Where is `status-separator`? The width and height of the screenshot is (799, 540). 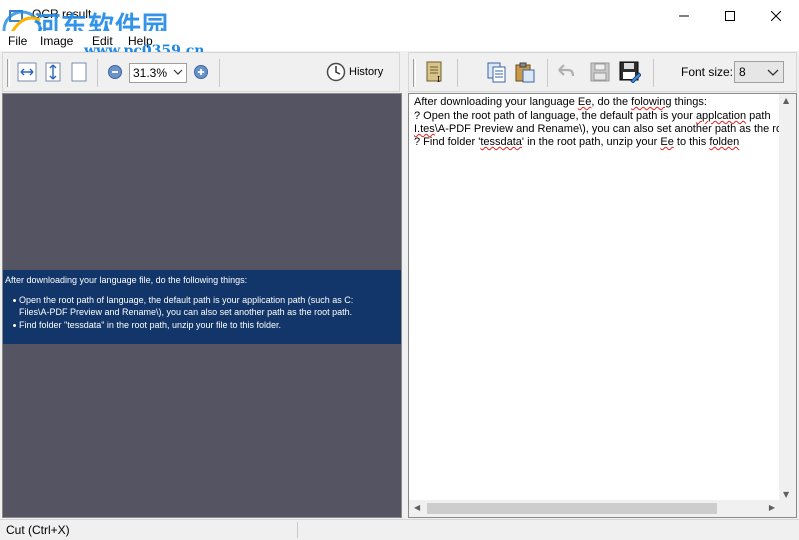
status-separator is located at coordinates (297, 530).